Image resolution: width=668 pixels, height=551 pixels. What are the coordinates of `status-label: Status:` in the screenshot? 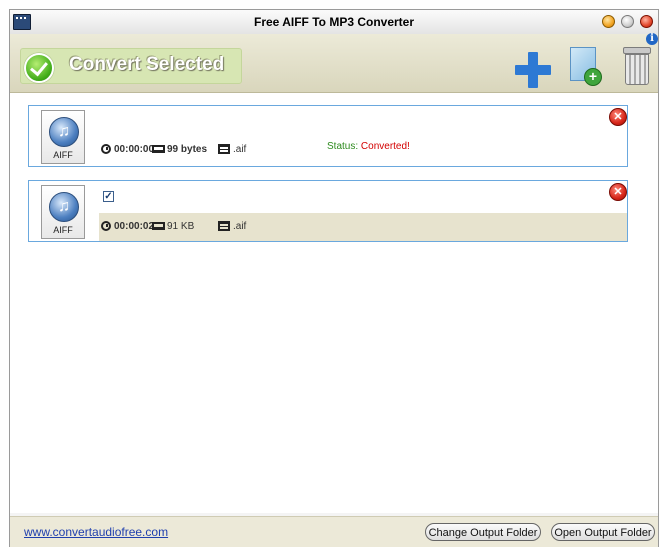 It's located at (344, 146).